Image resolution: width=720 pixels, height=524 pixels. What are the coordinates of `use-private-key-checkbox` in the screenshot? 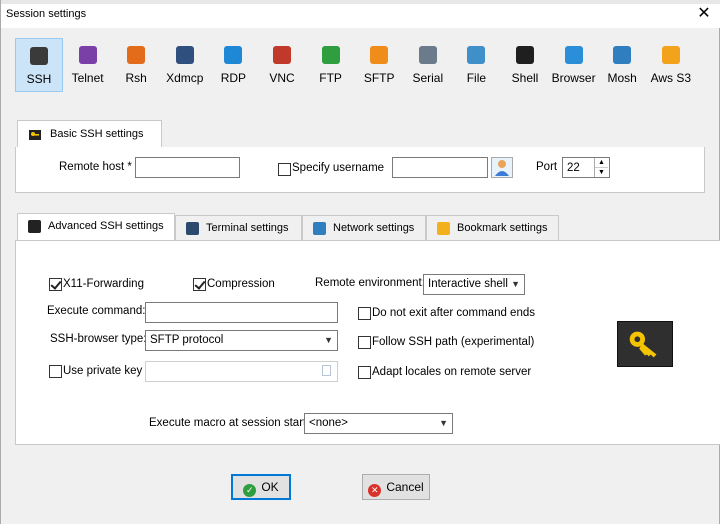 It's located at (55, 371).